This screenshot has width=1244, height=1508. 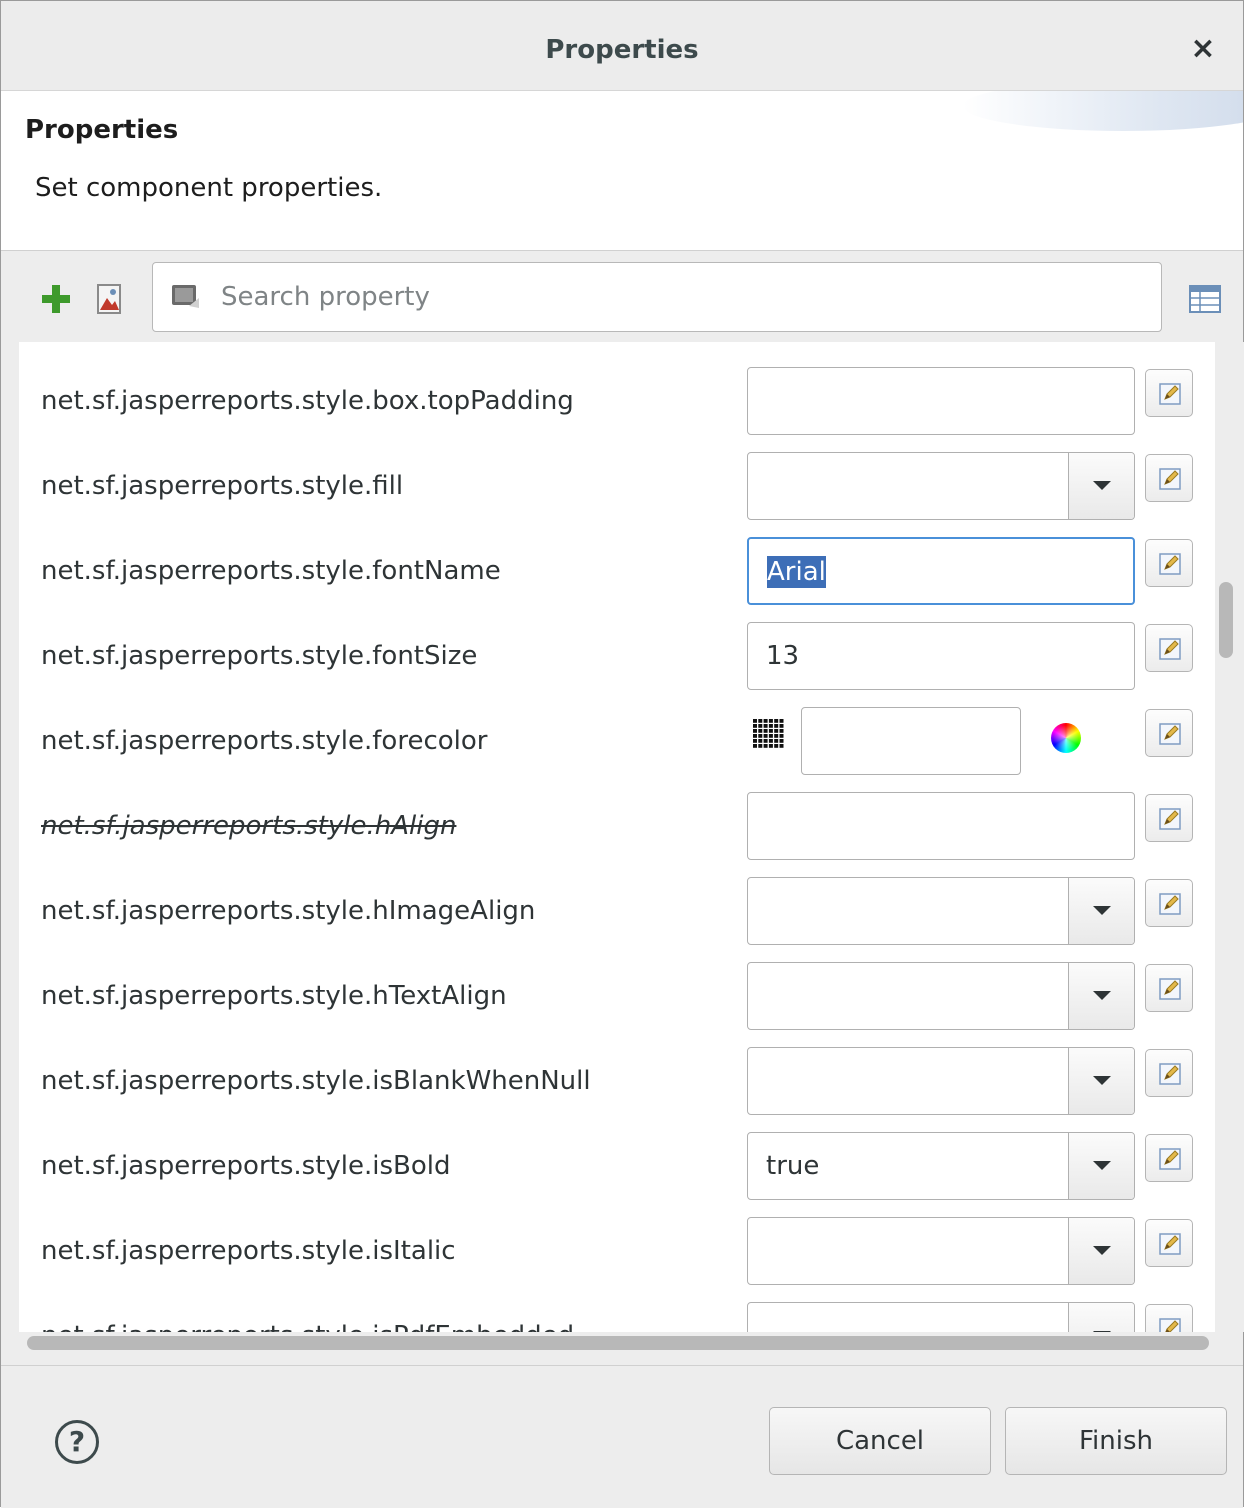 I want to click on search-box, so click(x=657, y=297).